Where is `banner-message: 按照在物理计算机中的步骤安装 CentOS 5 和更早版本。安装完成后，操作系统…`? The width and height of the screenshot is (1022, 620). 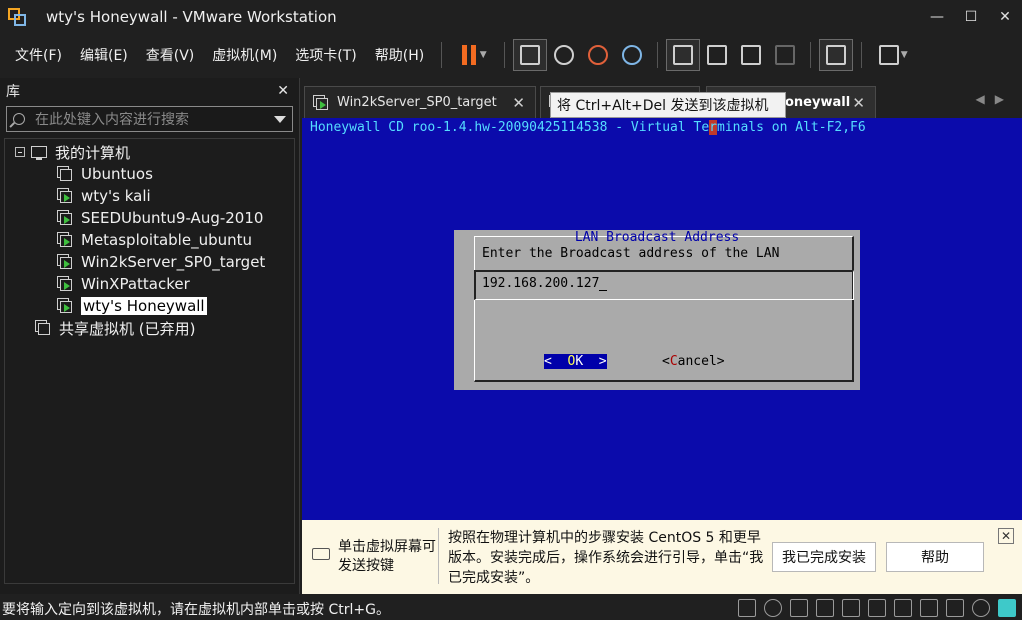 banner-message: 按照在物理计算机中的步骤安装 CentOS 5 和更早版本。安装完成后，操作系统… is located at coordinates (606, 558).